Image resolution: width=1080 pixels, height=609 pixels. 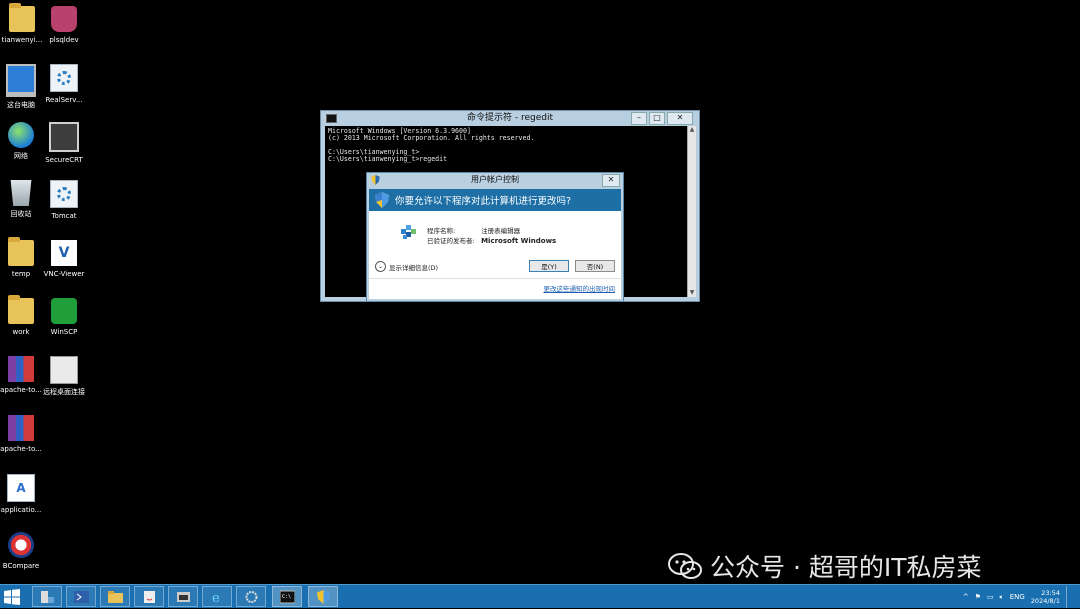 I want to click on control-panel-icon, so click(x=183, y=597).